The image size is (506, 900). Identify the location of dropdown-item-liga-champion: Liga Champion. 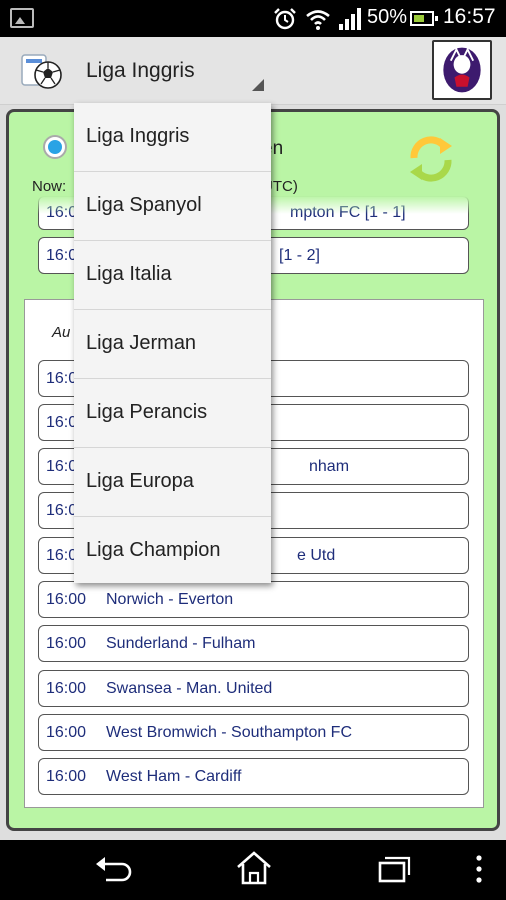
(172, 551).